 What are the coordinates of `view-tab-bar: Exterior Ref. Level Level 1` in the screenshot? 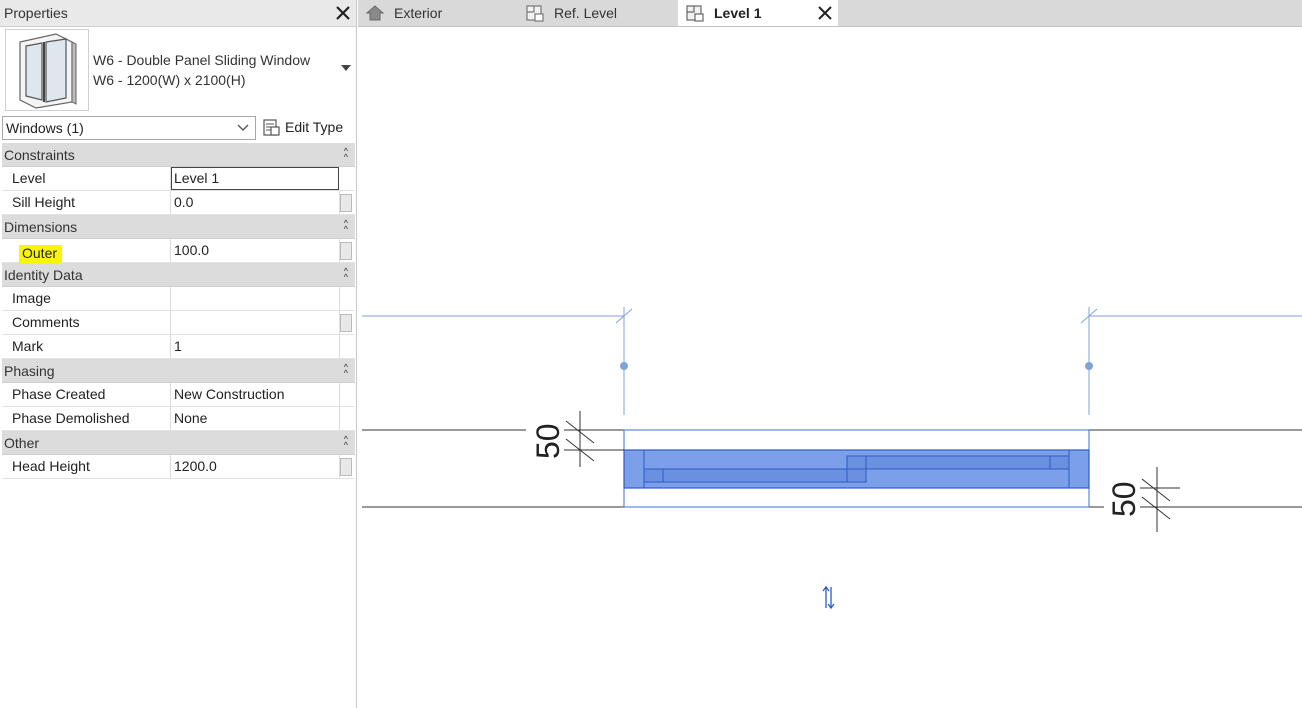 It's located at (830, 13).